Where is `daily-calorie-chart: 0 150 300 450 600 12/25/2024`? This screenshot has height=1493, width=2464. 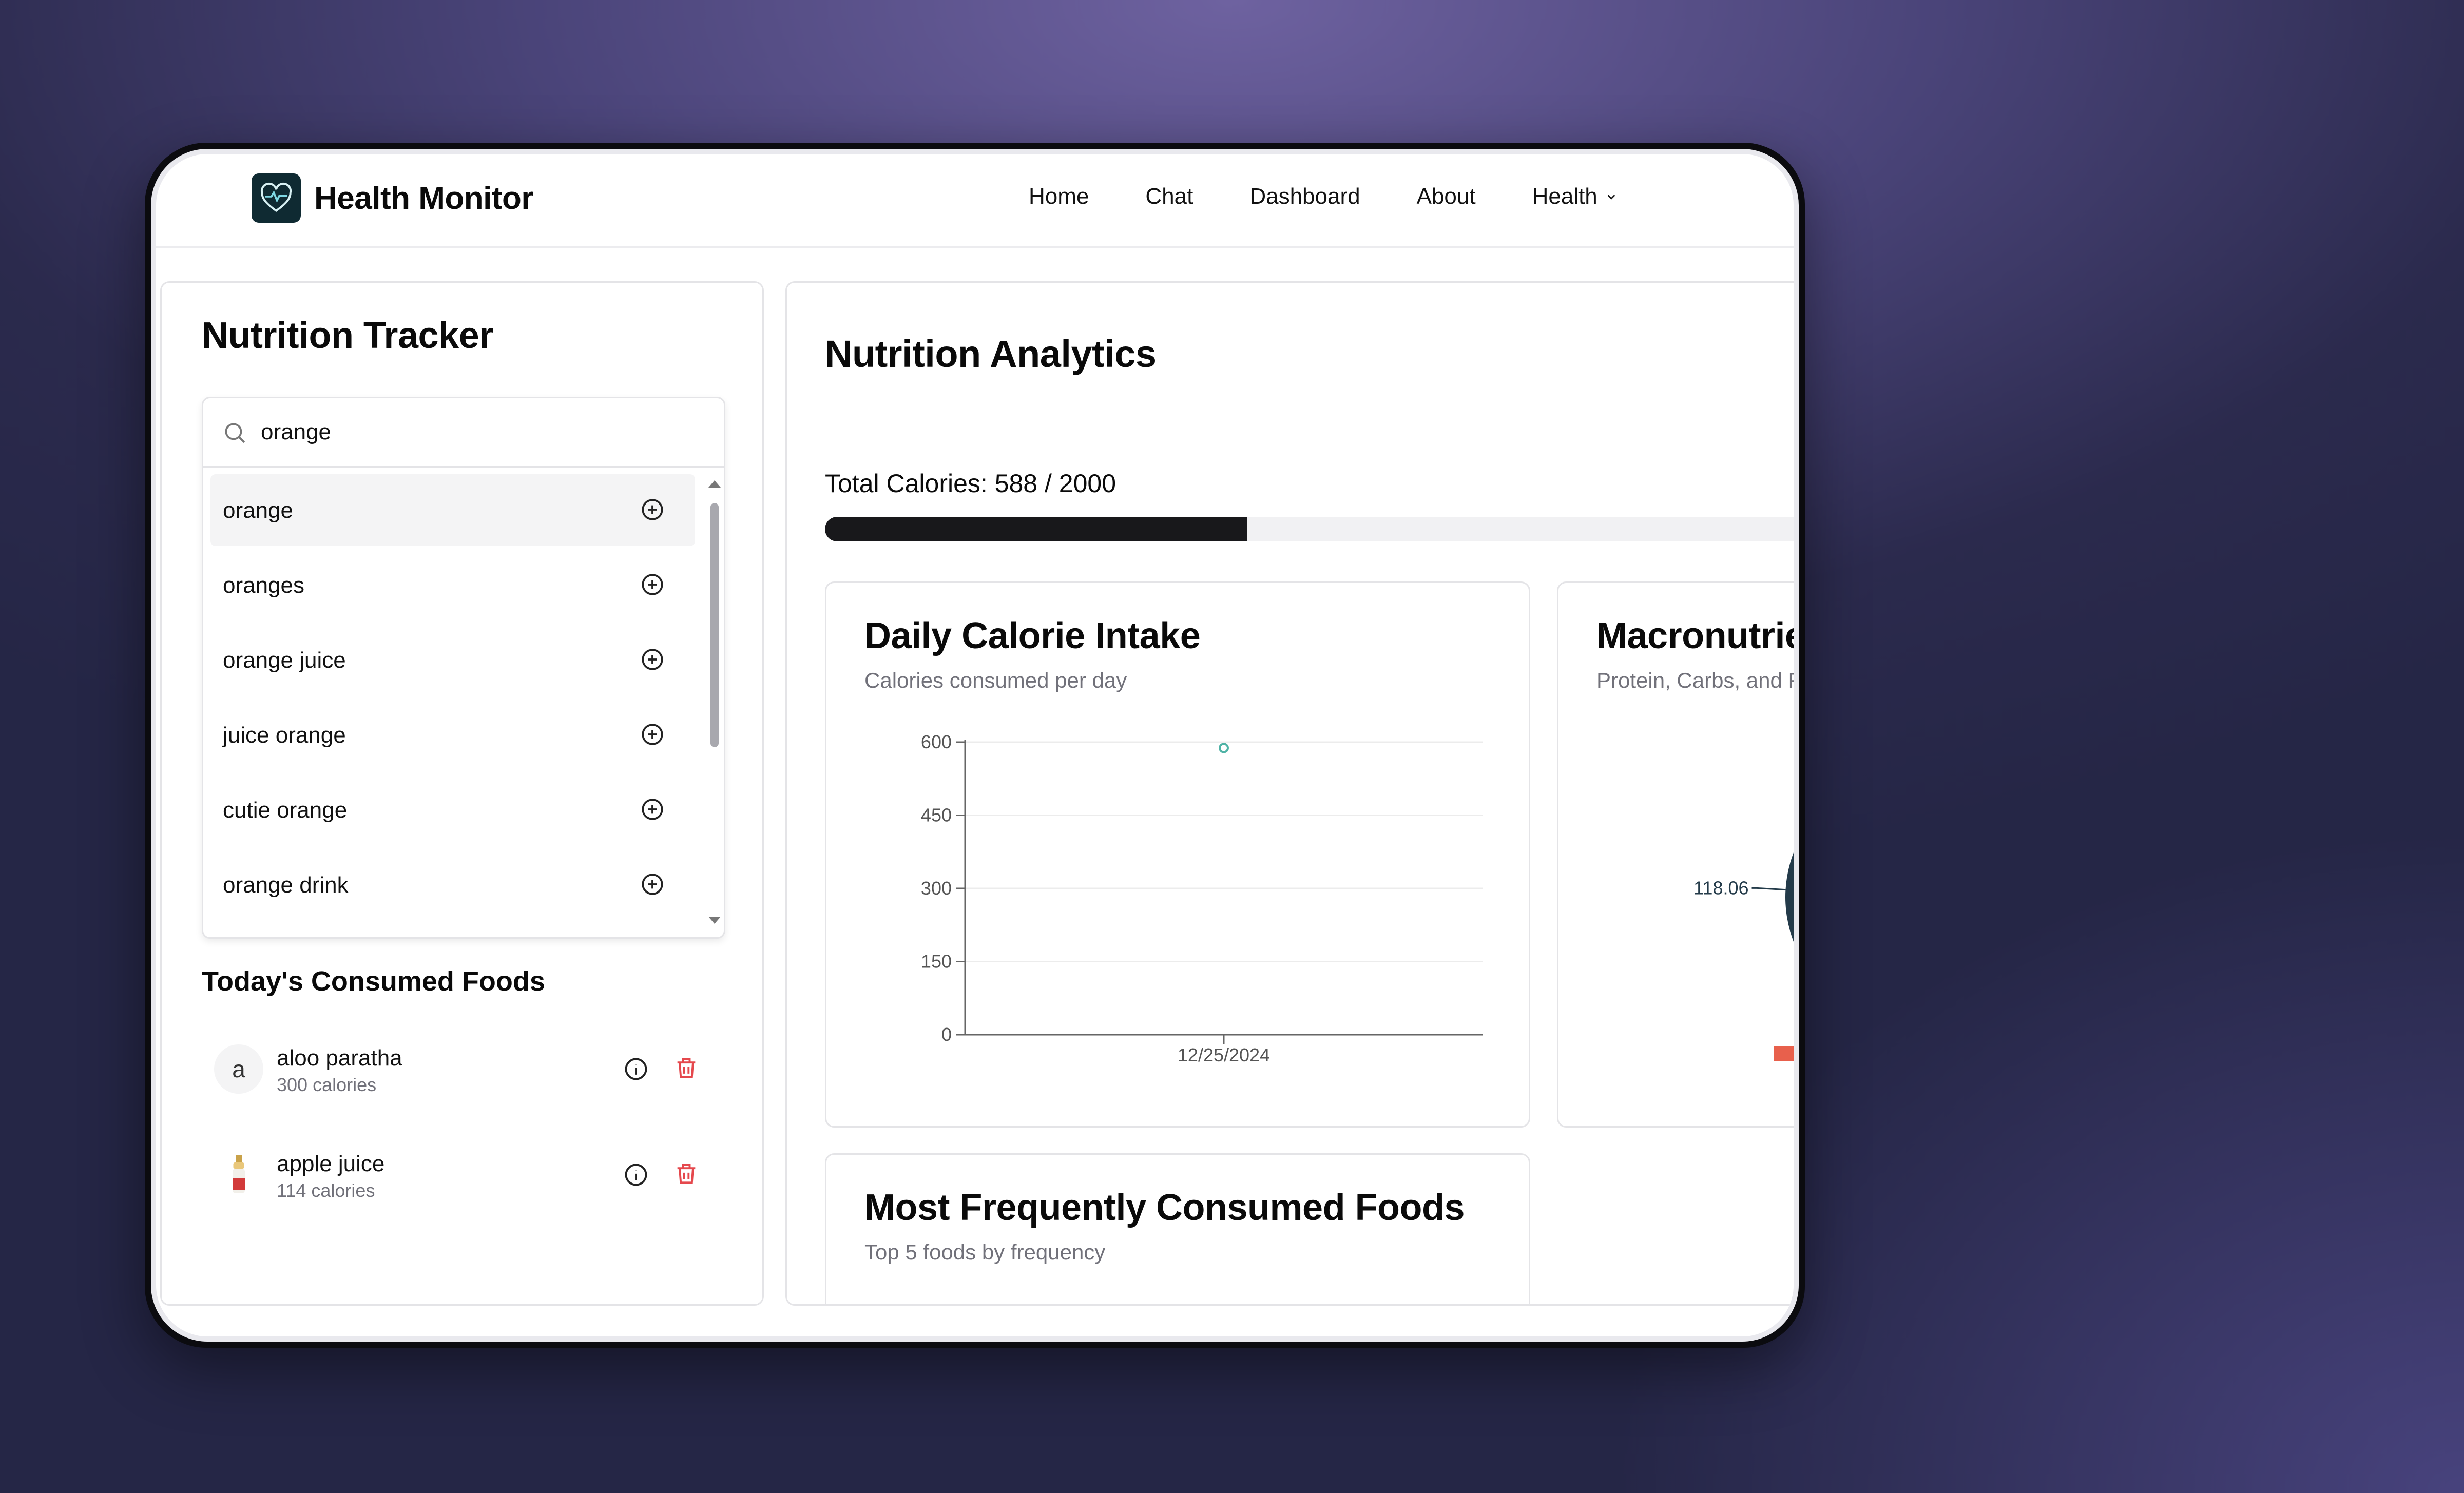 daily-calorie-chart: 0 150 300 450 600 12/25/2024 is located at coordinates (1202, 898).